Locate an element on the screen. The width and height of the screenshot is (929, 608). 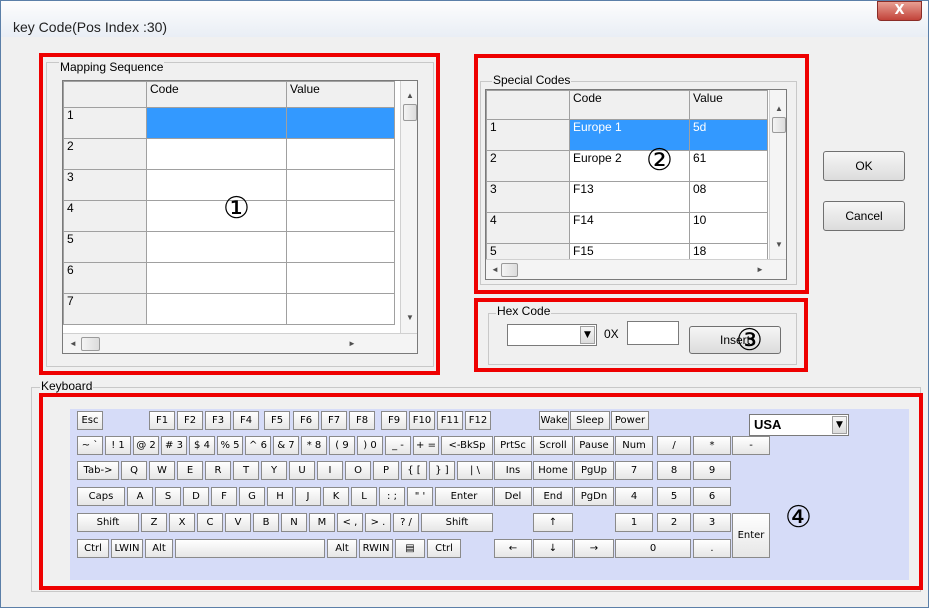
key-: < , is located at coordinates (350, 522).